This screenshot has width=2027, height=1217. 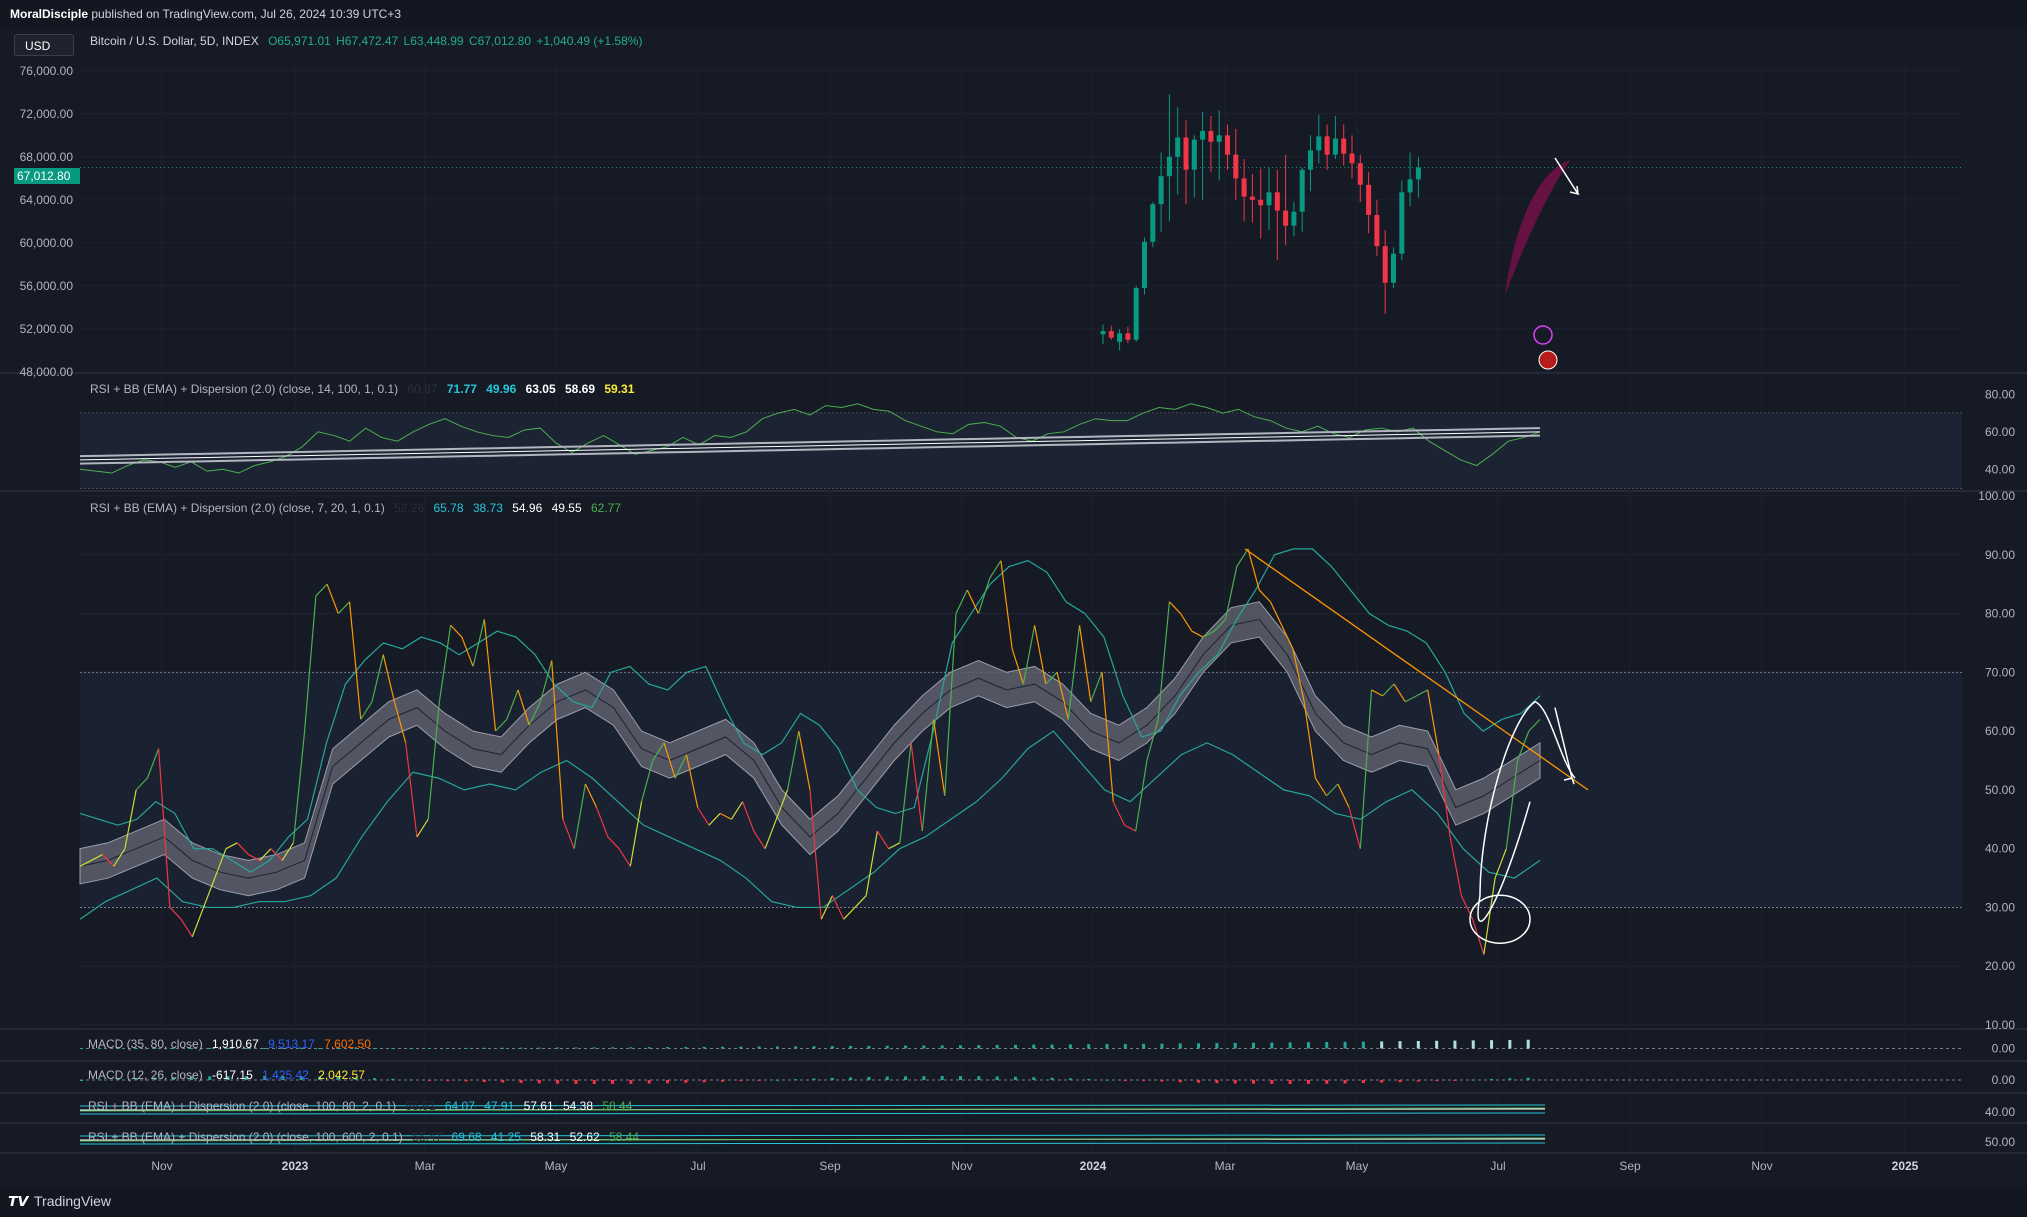 I want to click on rsi14-v2: 49.96, so click(x=501, y=389).